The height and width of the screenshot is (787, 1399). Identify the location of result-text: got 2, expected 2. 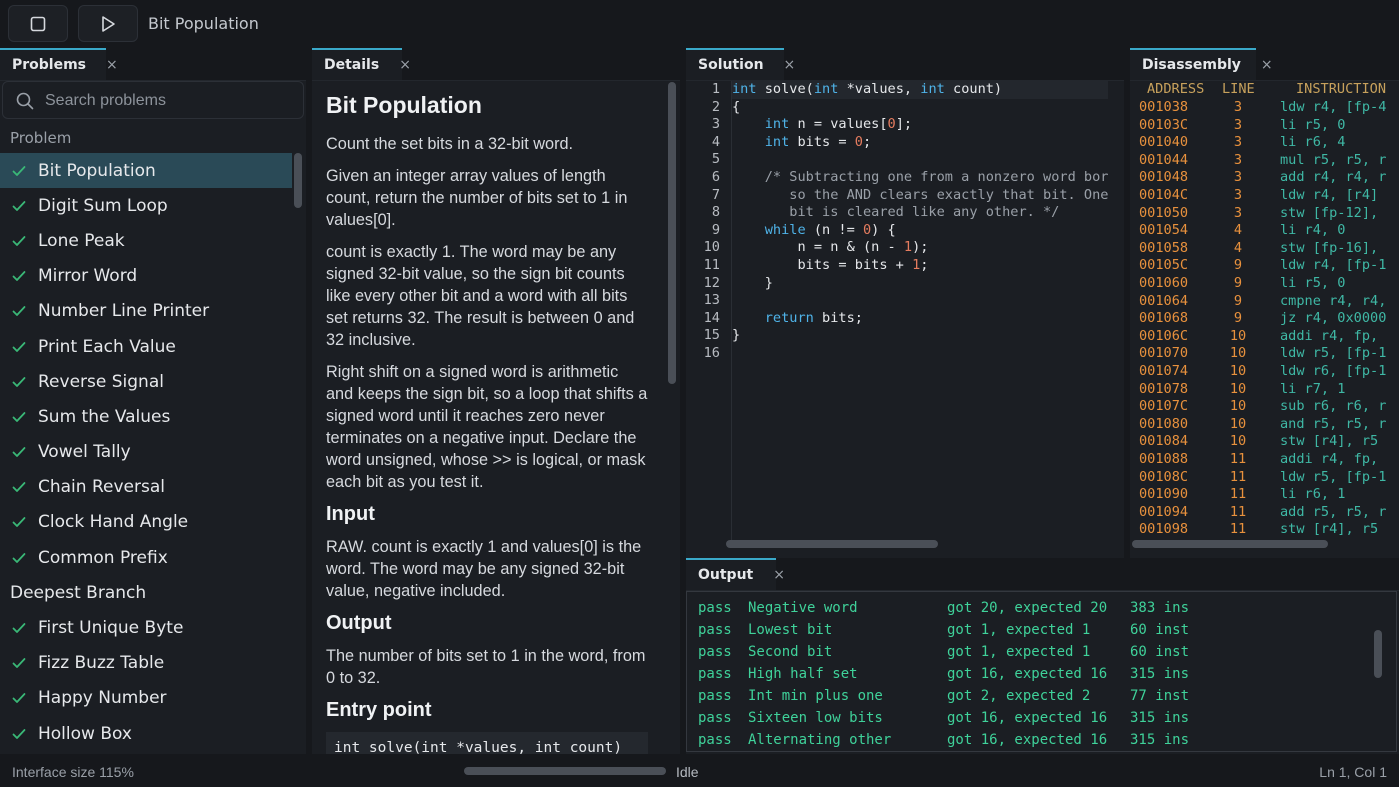
(1019, 696).